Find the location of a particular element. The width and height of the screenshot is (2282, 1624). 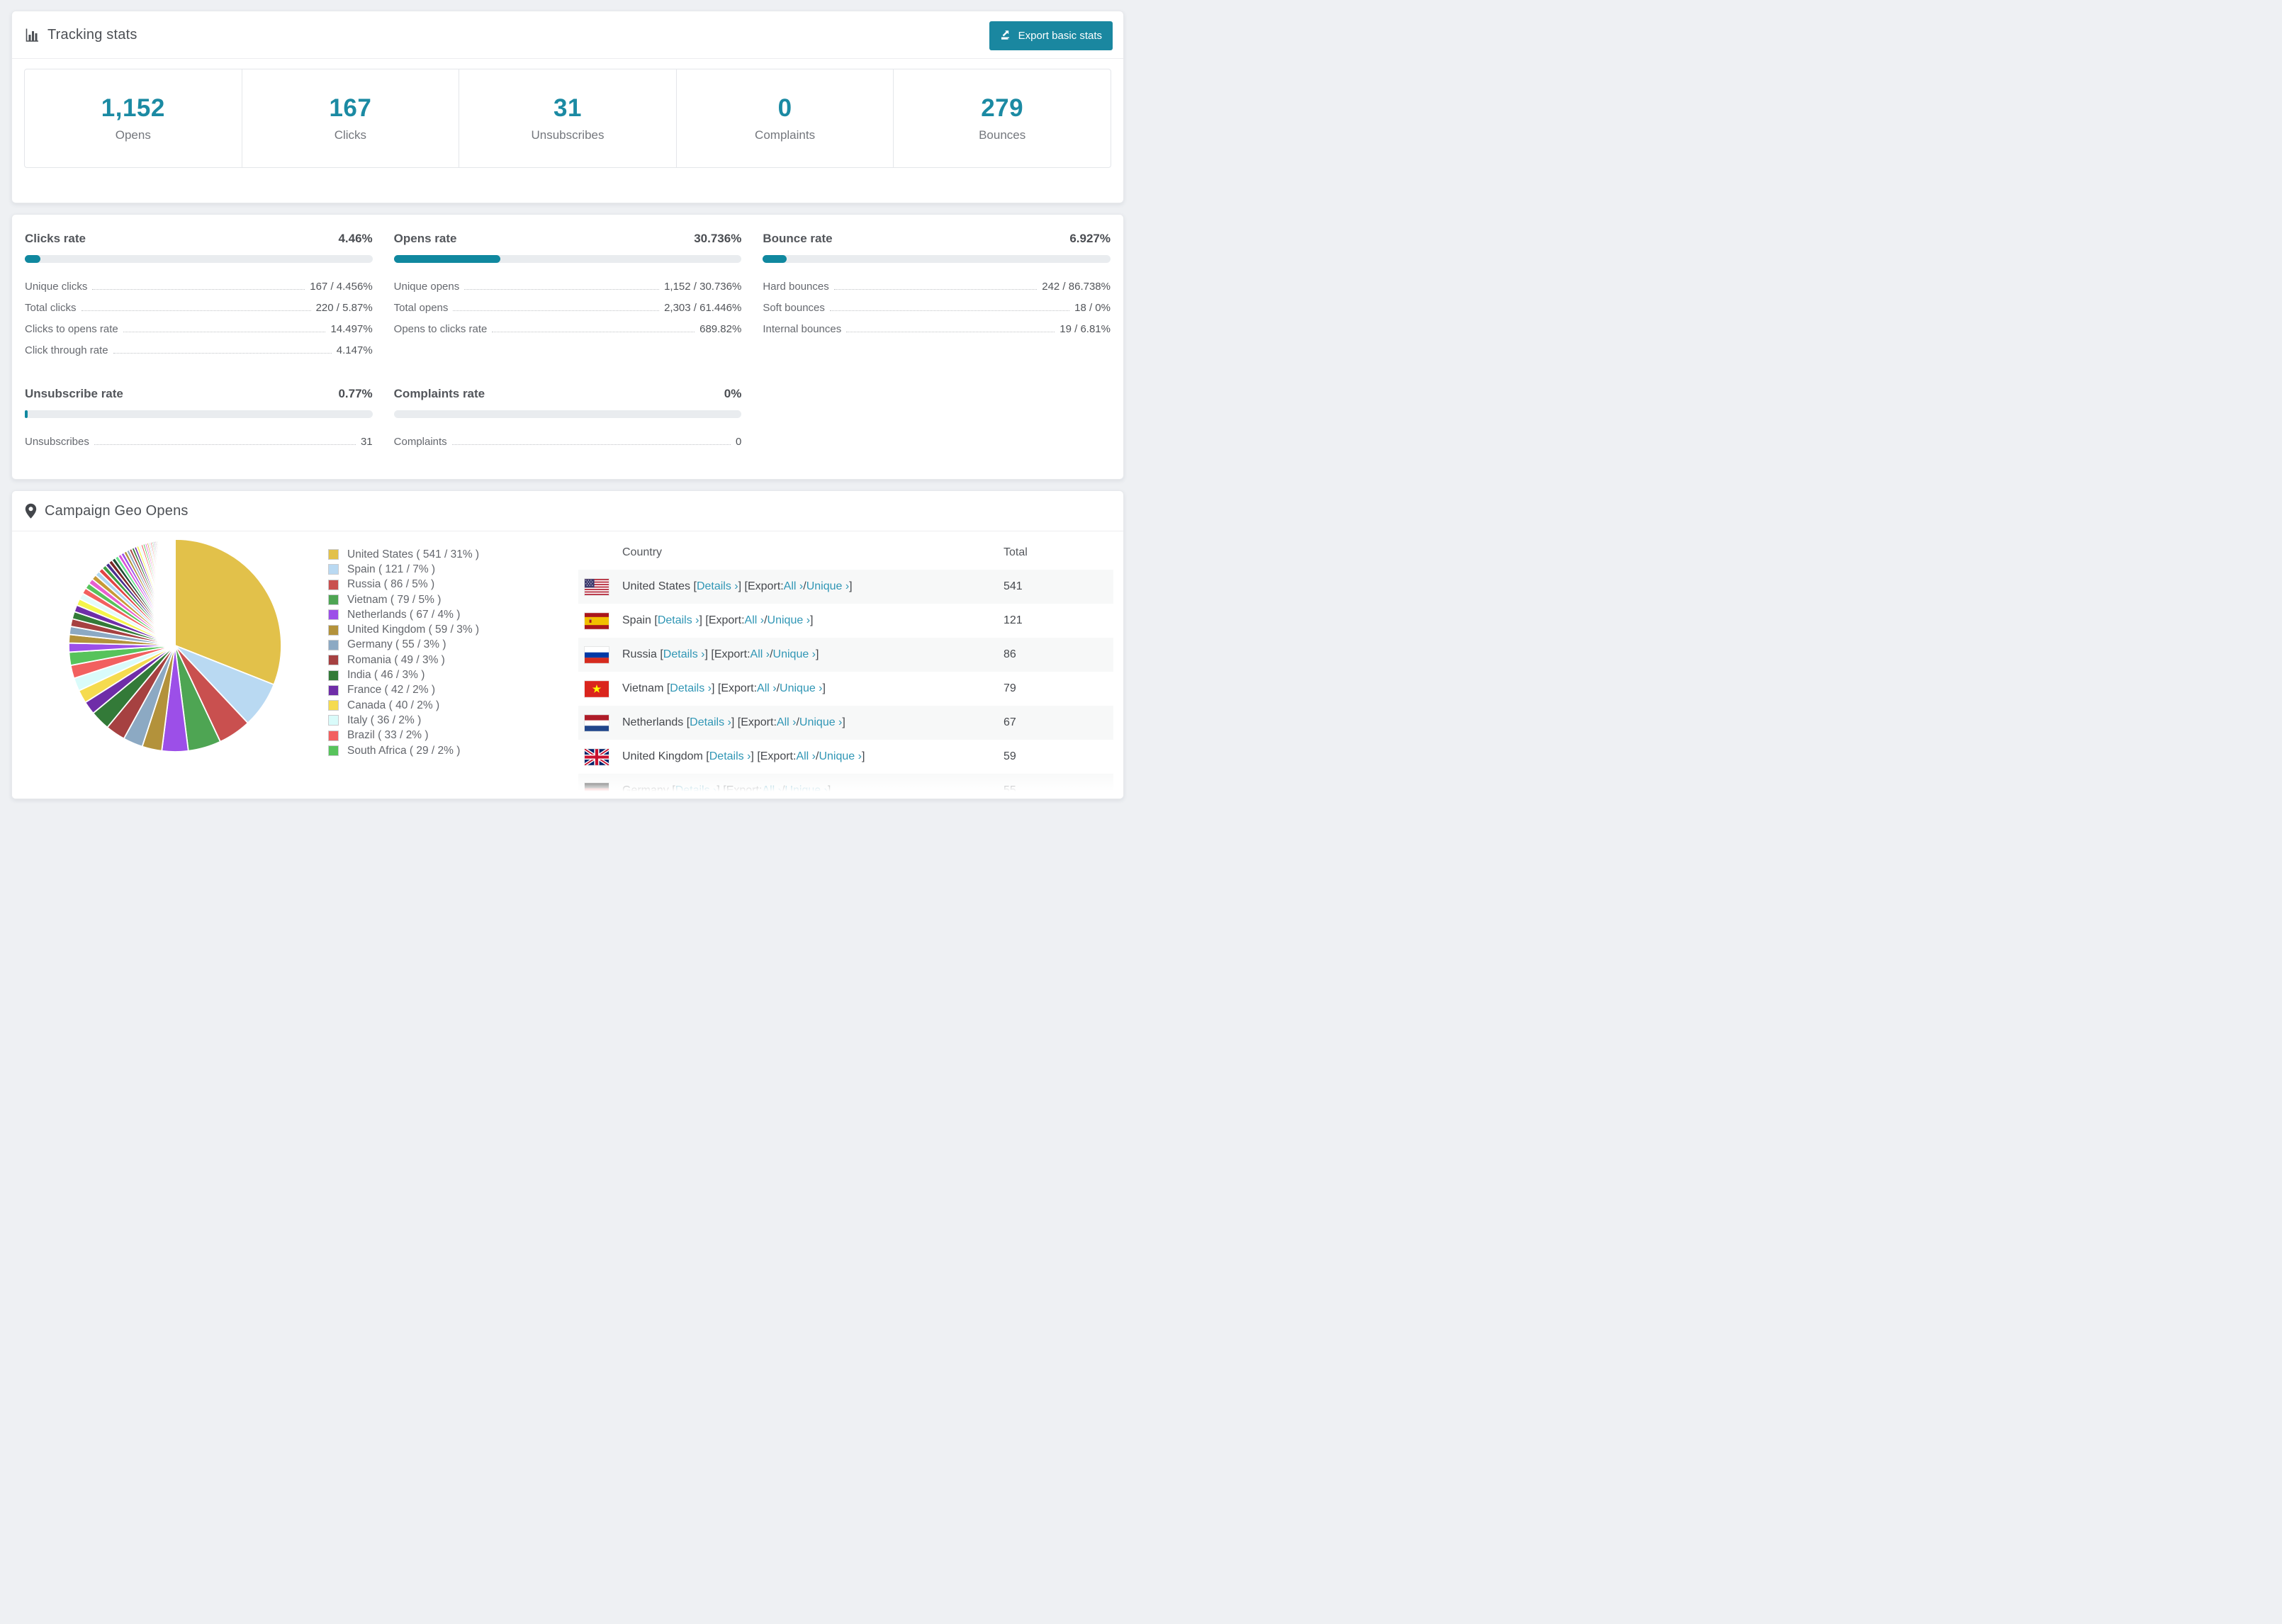

rate-detail-label: Unique clicks is located at coordinates (56, 287).